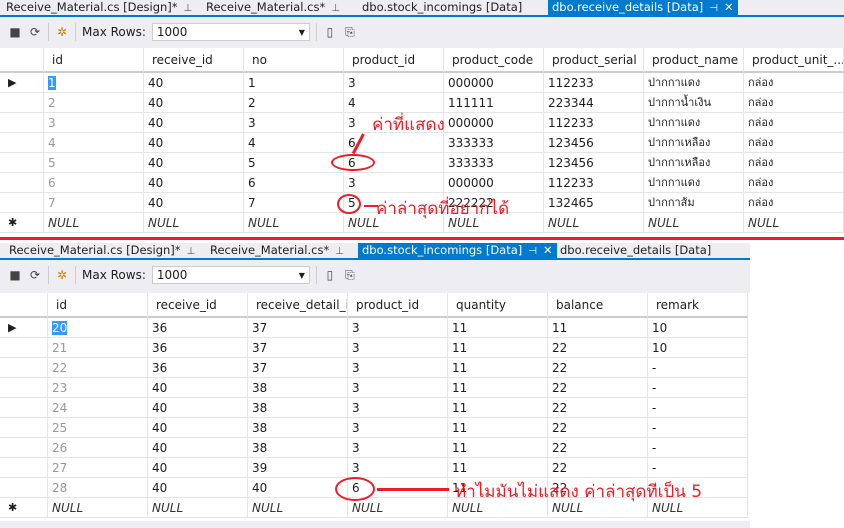 This screenshot has height=528, width=844. I want to click on cell-product_name: ปากกาน้ำเงิน, so click(694, 103).